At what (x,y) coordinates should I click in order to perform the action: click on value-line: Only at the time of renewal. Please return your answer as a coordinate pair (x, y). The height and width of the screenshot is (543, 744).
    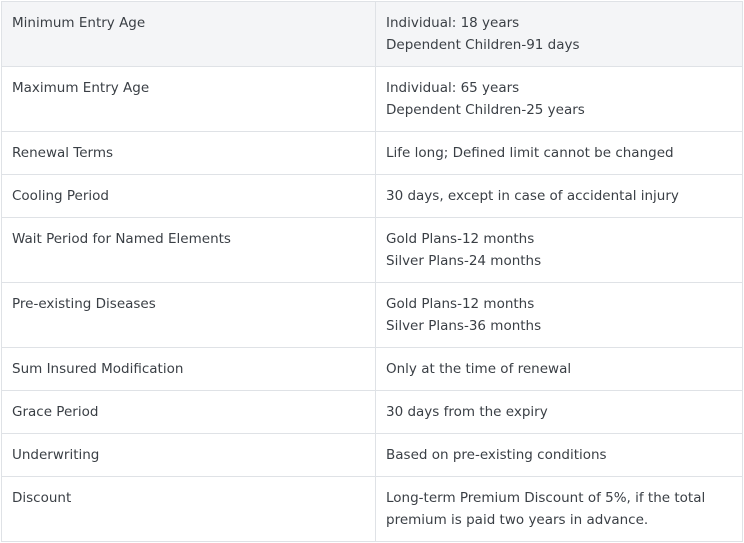
    Looking at the image, I should click on (479, 369).